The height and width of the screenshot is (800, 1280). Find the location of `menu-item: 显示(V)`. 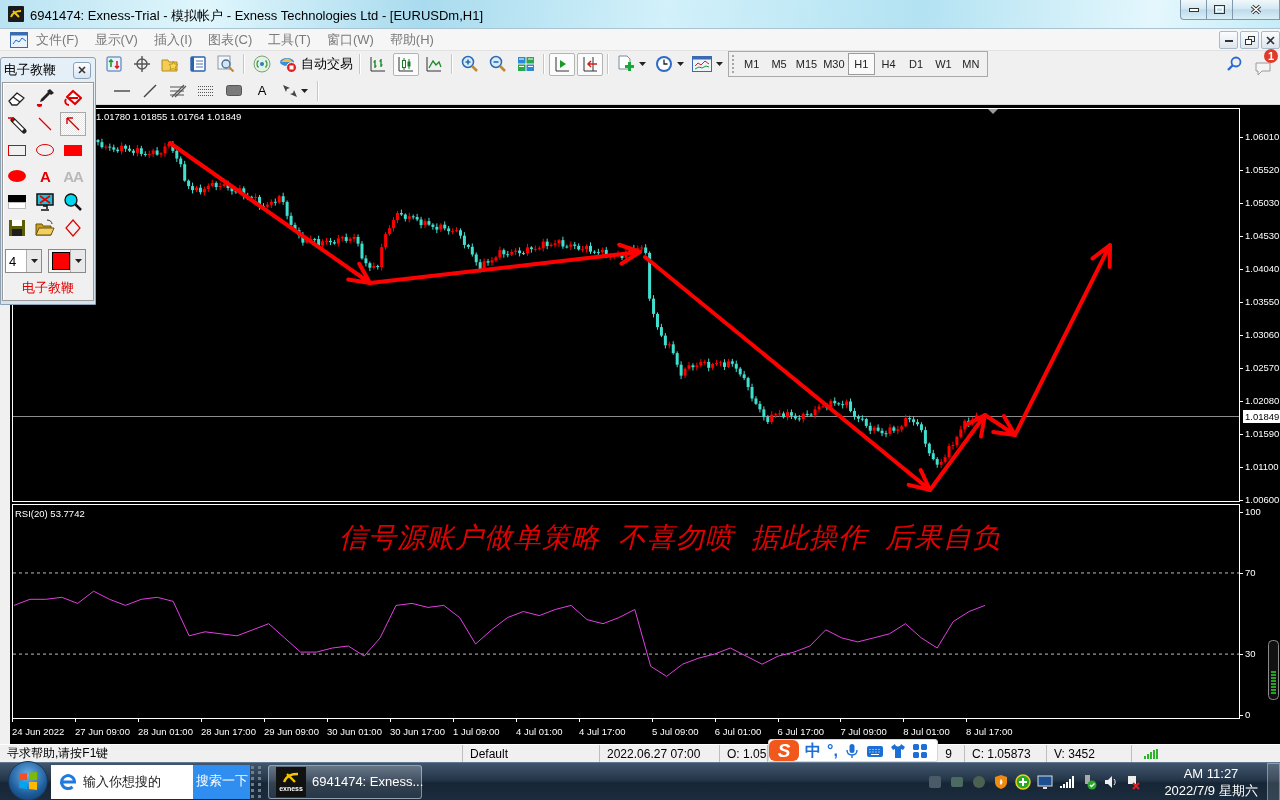

menu-item: 显示(V) is located at coordinates (116, 39).